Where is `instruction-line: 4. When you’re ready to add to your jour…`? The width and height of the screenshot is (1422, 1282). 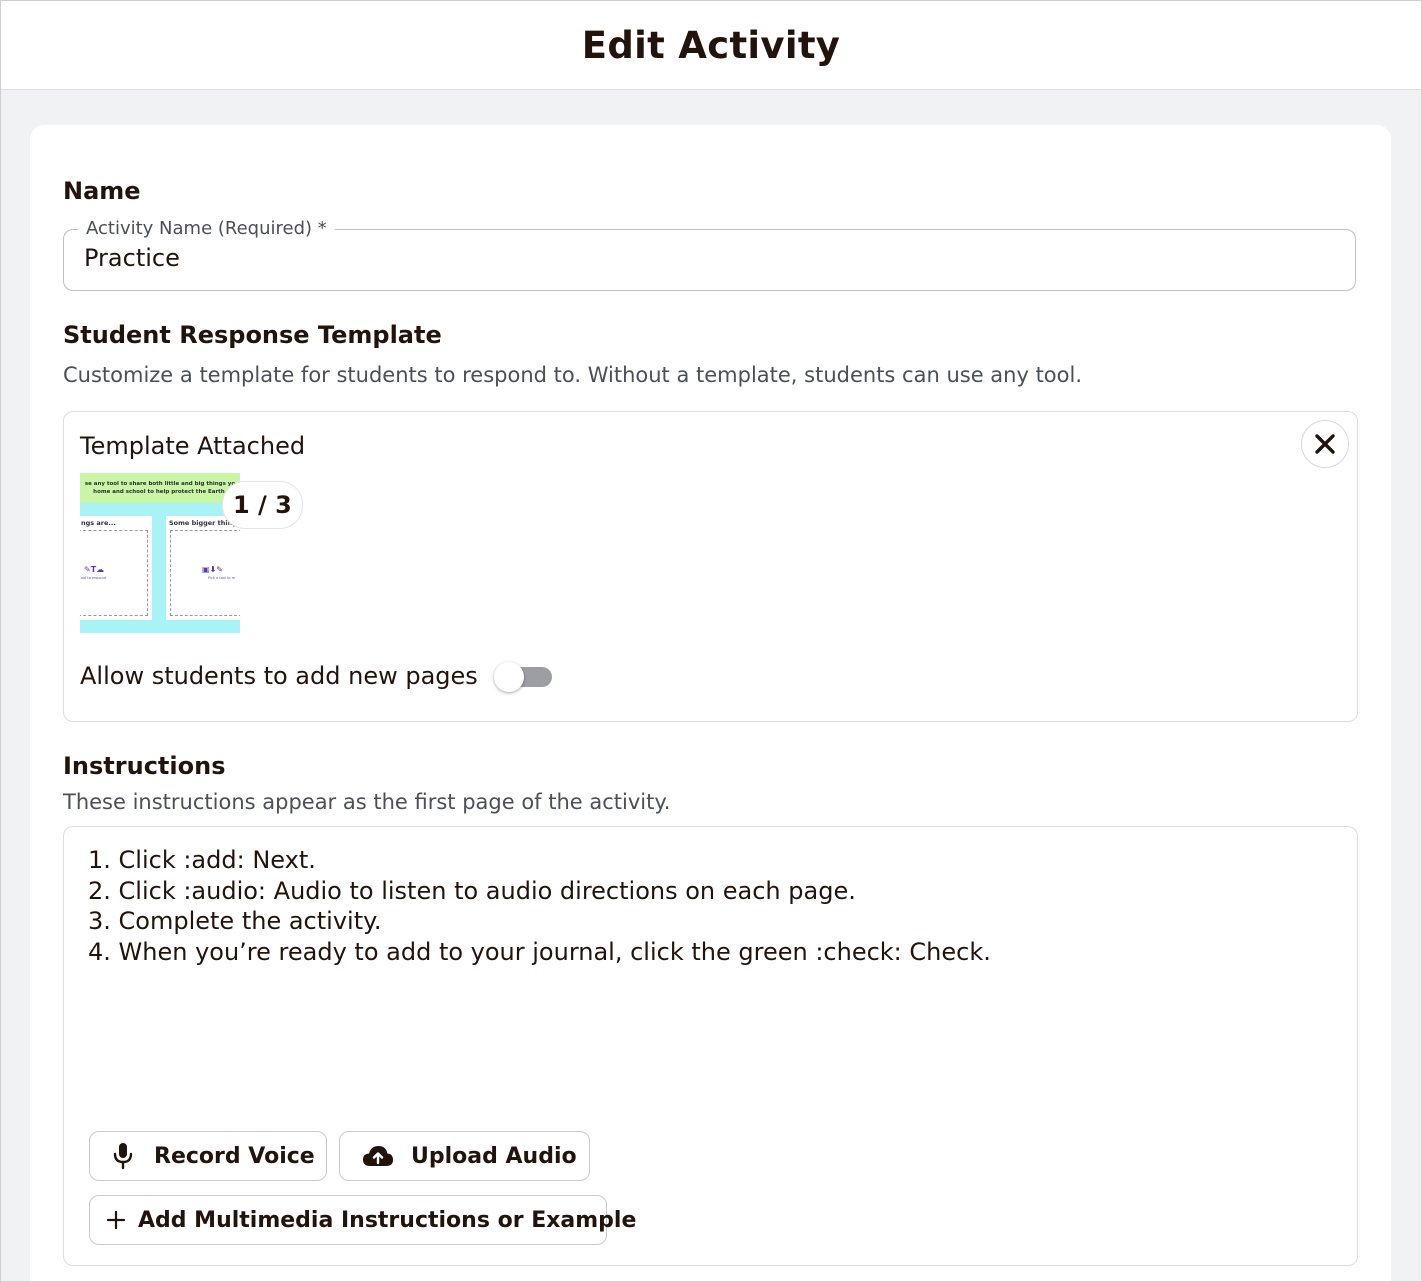 instruction-line: 4. When you’re ready to add to your jour… is located at coordinates (539, 951).